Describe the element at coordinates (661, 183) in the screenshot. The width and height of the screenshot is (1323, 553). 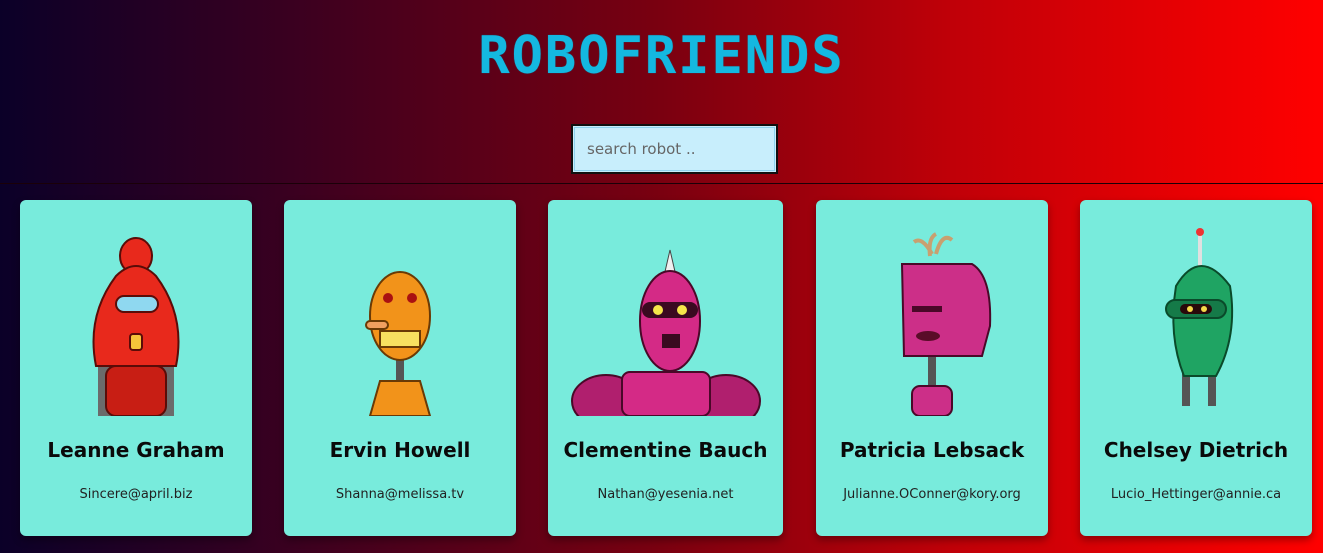
I see `divider` at that location.